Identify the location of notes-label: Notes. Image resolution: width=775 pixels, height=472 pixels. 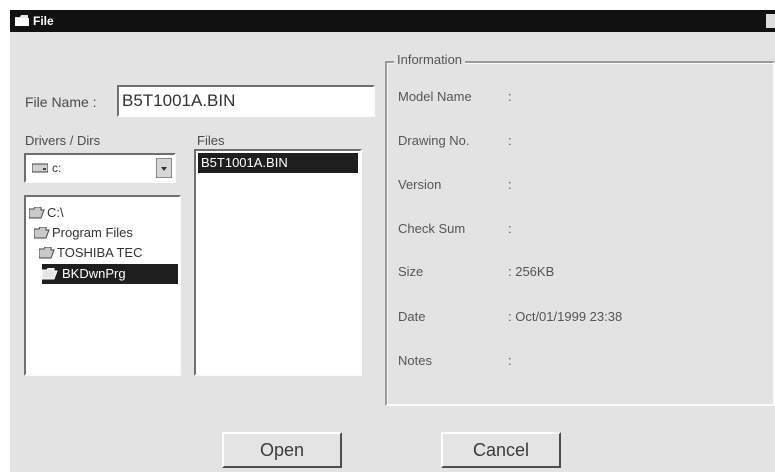
(415, 360).